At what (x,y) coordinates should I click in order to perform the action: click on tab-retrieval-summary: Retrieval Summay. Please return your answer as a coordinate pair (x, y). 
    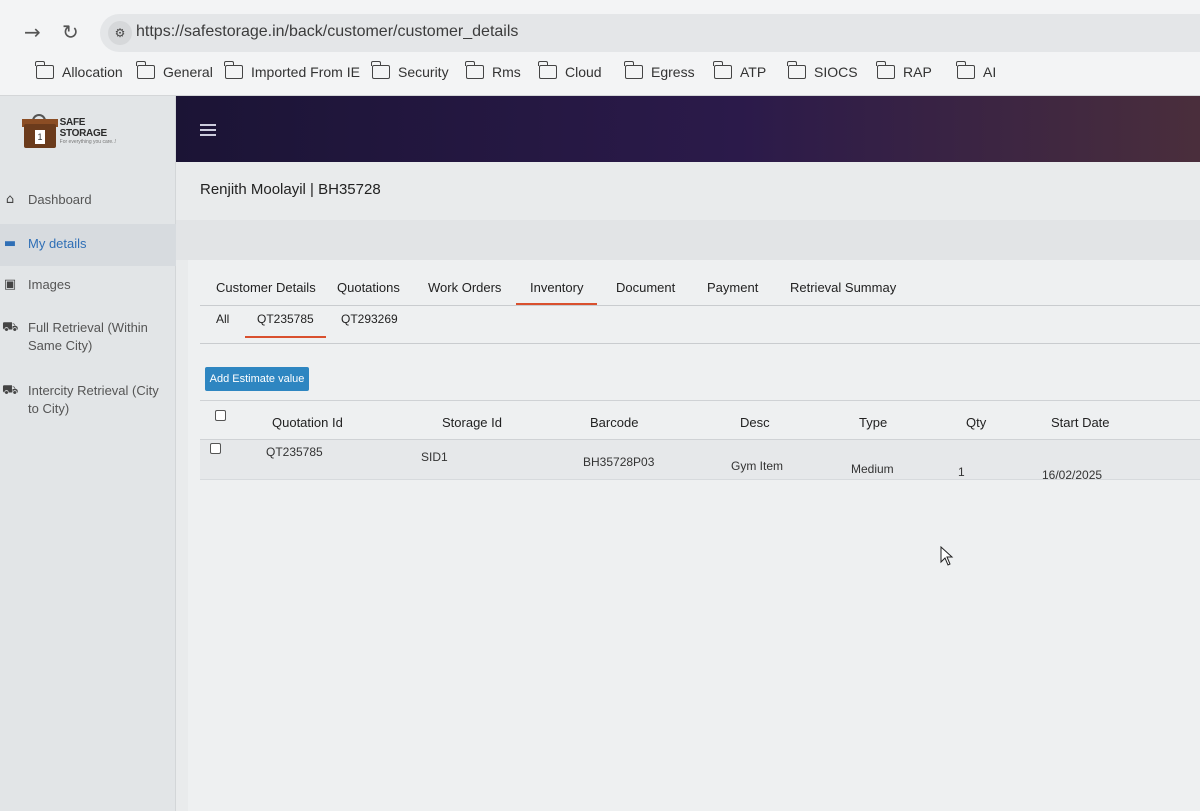
    Looking at the image, I should click on (843, 291).